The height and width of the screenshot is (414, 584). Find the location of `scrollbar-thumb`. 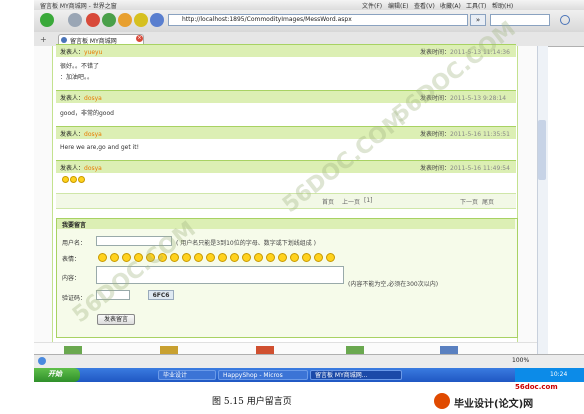

scrollbar-thumb is located at coordinates (542, 150).